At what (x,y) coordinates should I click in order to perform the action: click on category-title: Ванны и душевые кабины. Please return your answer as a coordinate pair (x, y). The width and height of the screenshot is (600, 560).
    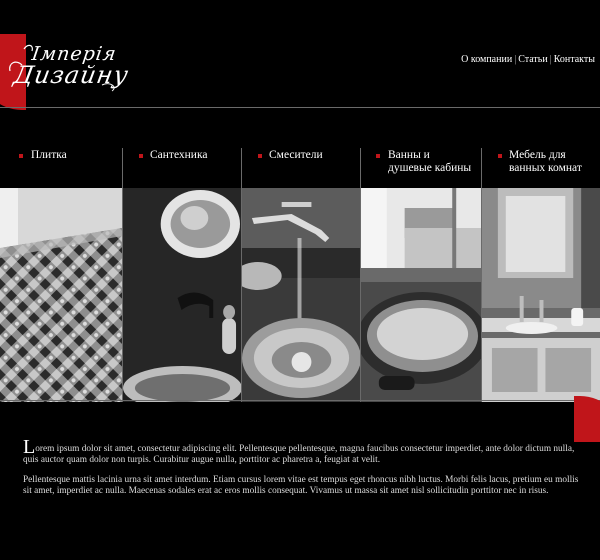
    Looking at the image, I should click on (430, 161).